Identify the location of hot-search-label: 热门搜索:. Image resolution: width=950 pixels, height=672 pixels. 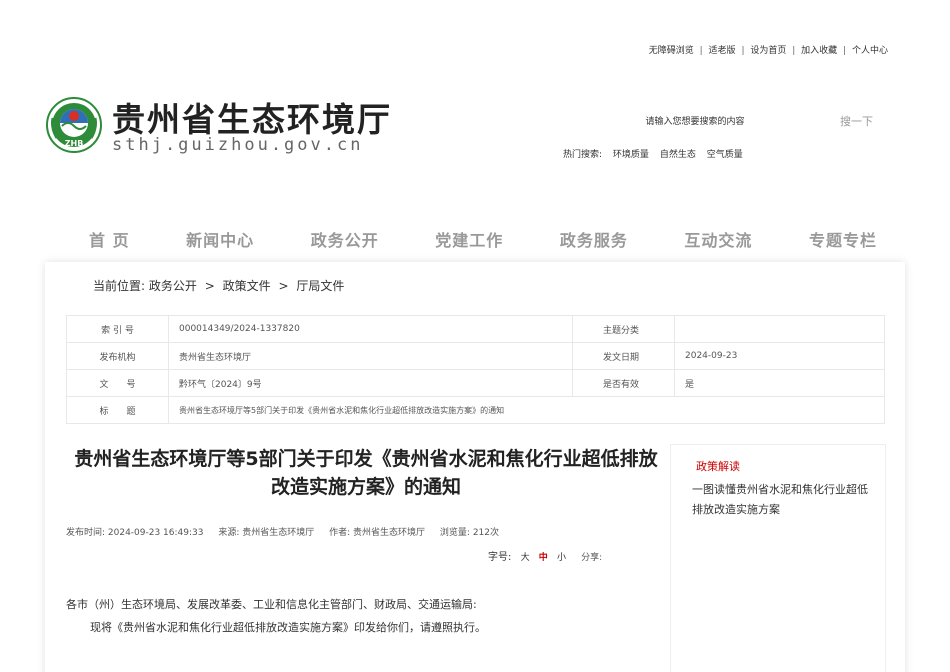
(583, 155).